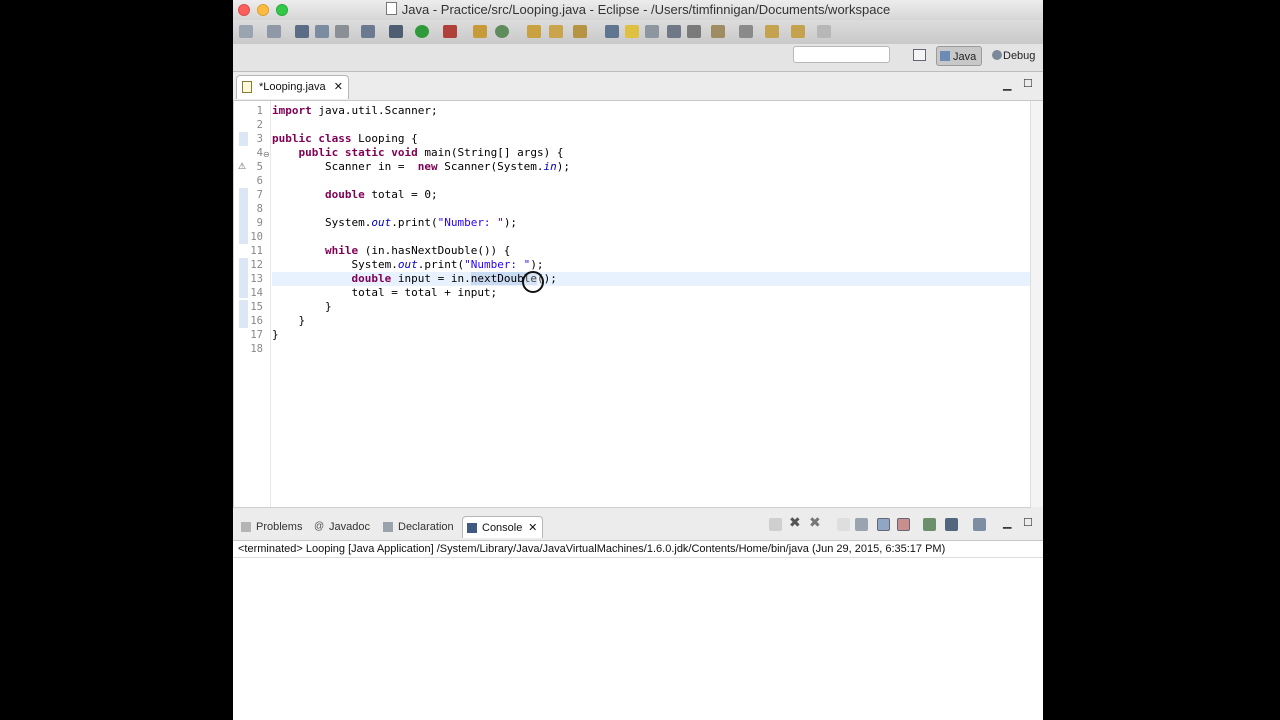  What do you see at coordinates (746, 31) in the screenshot?
I see `previous-annotation-icon` at bounding box center [746, 31].